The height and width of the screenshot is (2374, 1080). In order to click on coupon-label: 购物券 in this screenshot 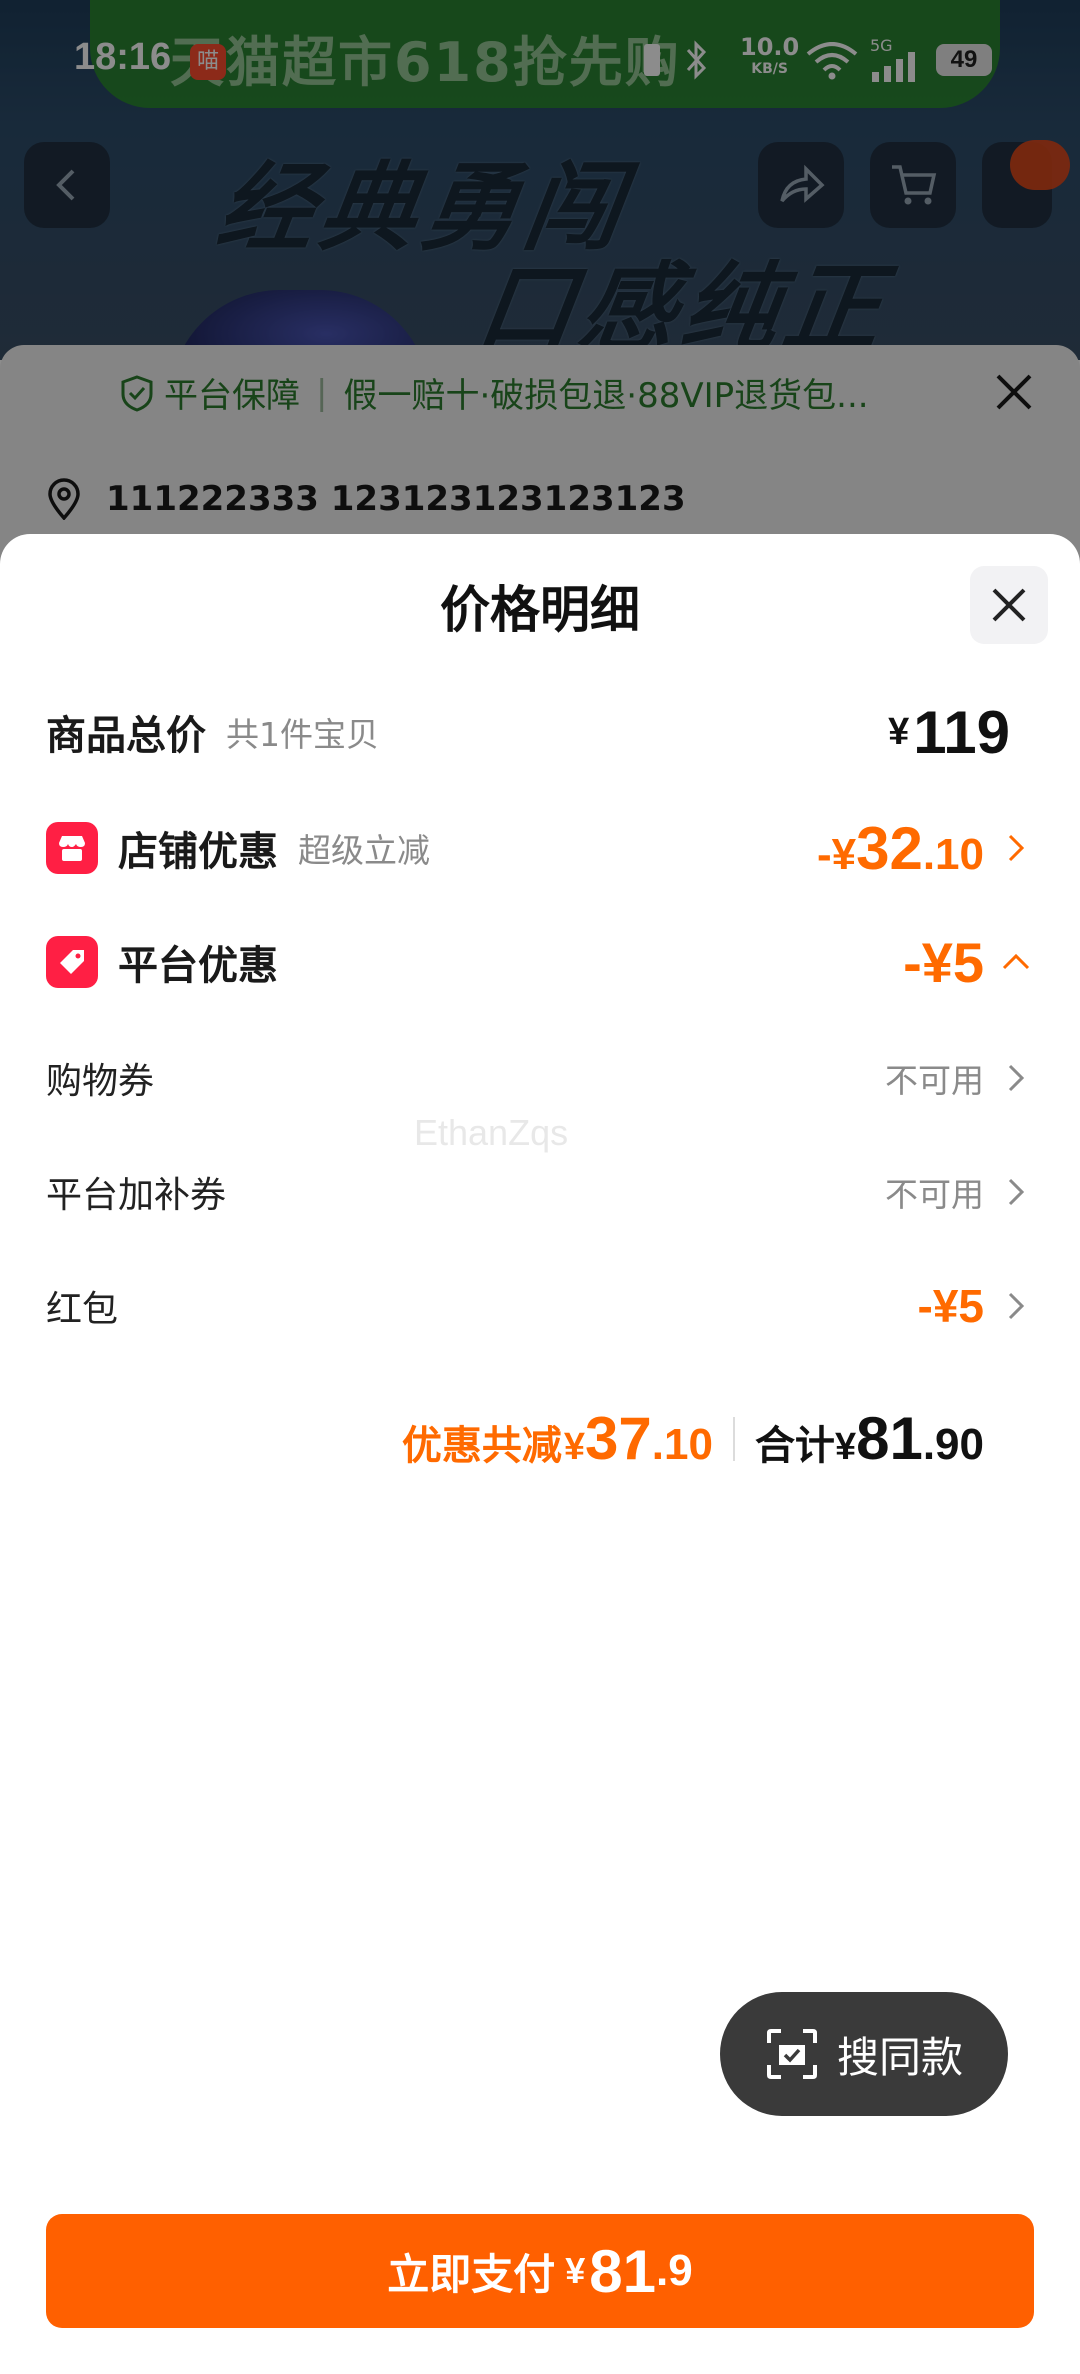, I will do `click(100, 1081)`.